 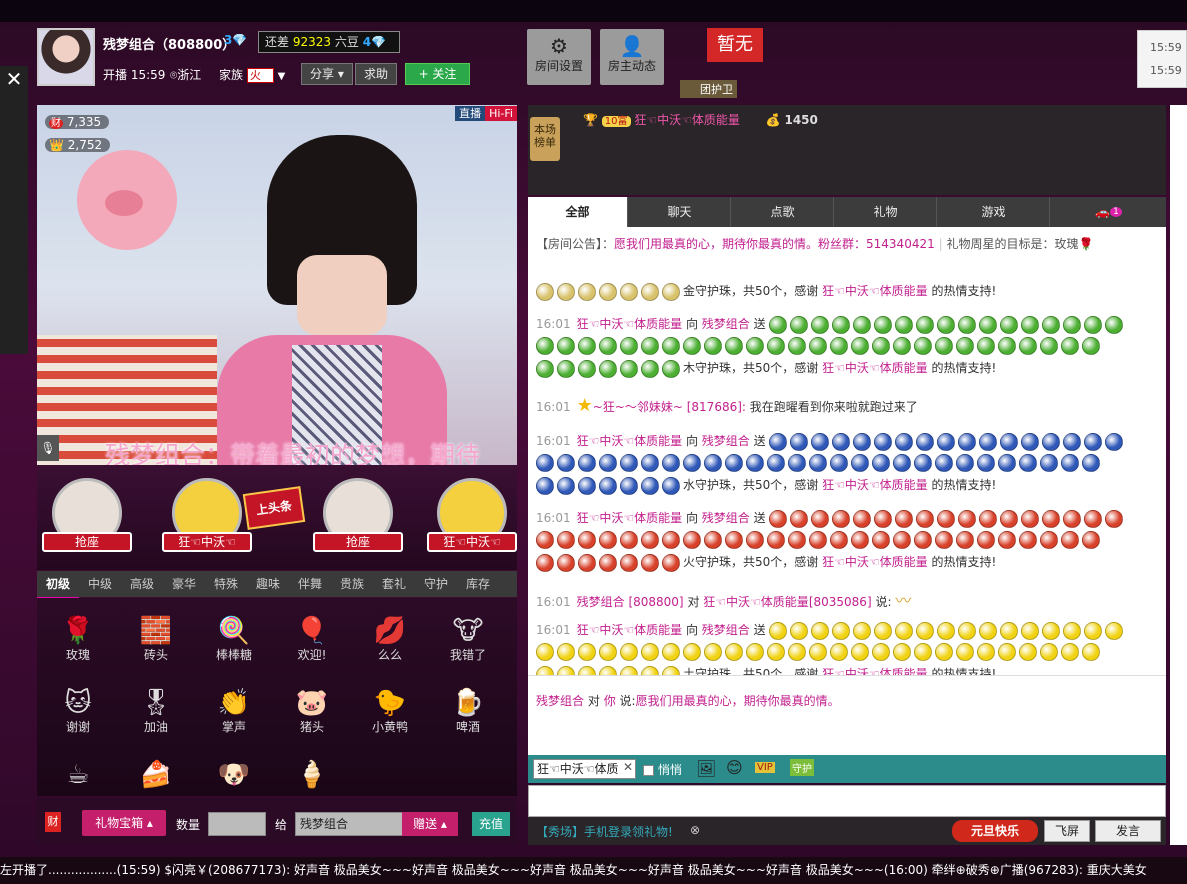 What do you see at coordinates (437, 74) in the screenshot?
I see `follow-button: + 关注` at bounding box center [437, 74].